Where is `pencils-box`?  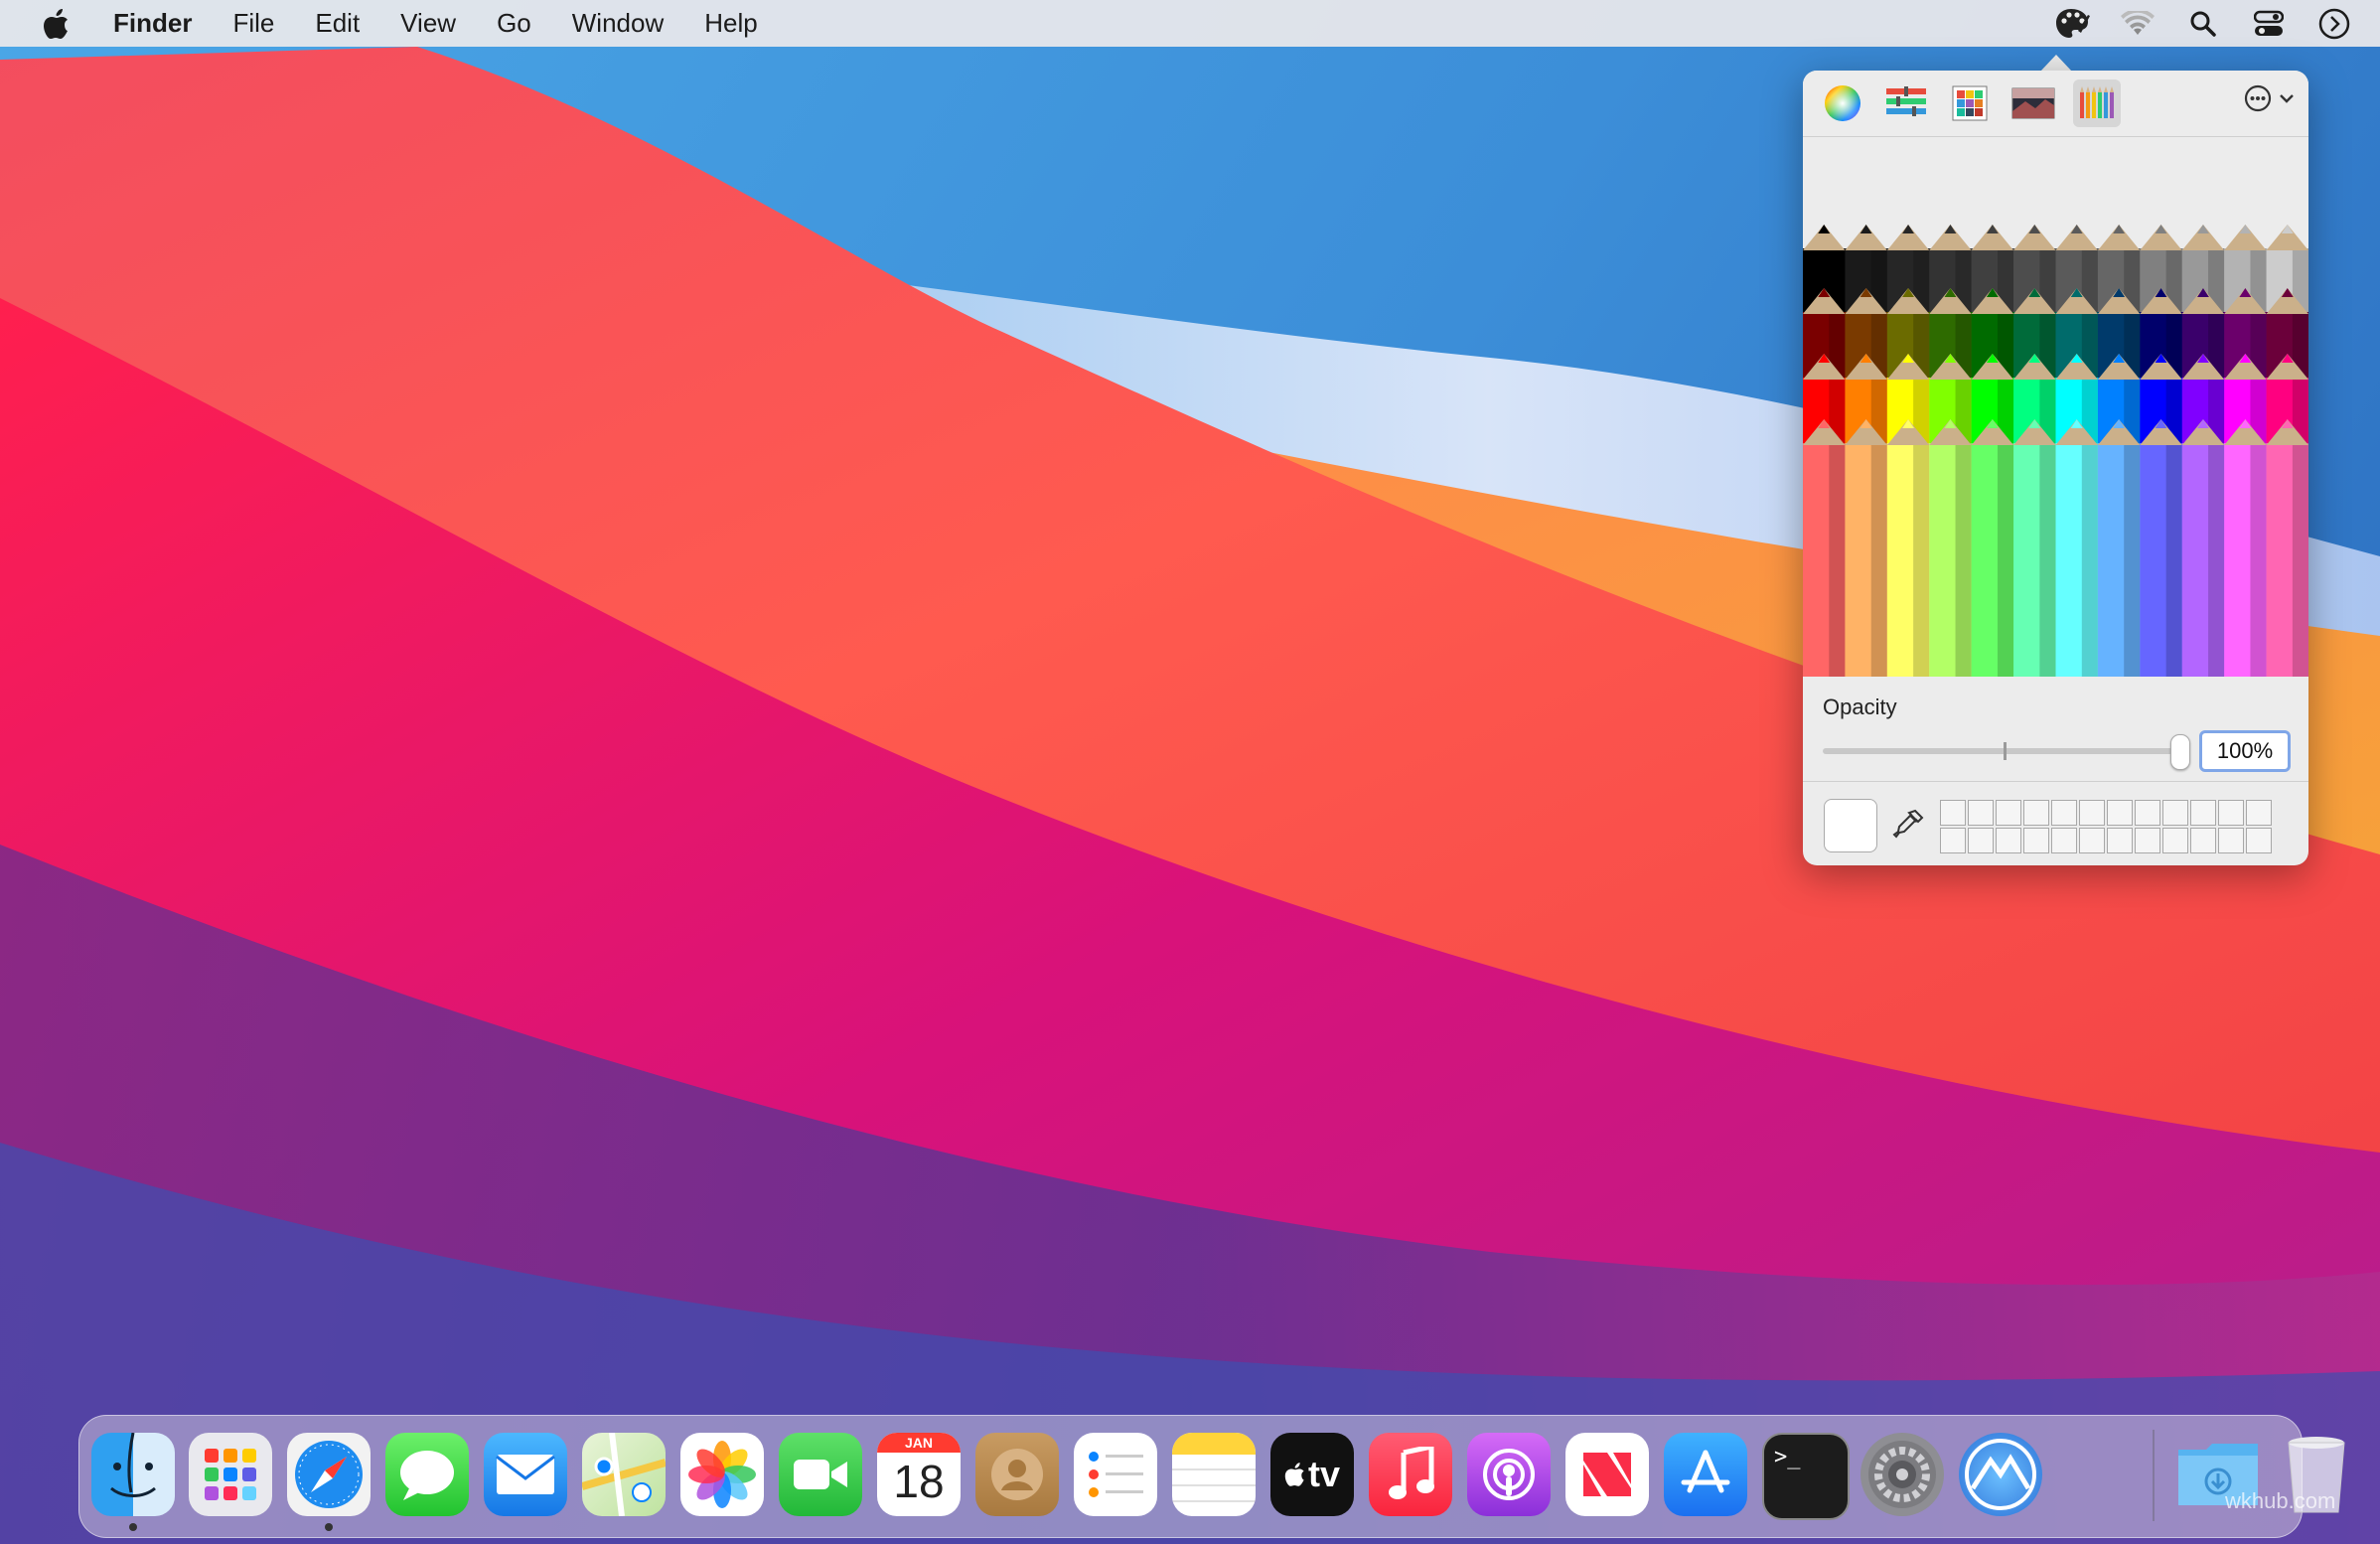 pencils-box is located at coordinates (2055, 407).